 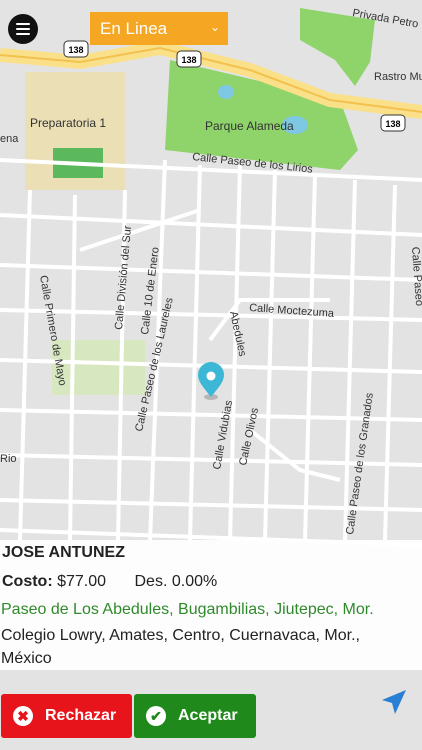 I want to click on client-name: JOSE ANTUNEZ, so click(x=63, y=552).